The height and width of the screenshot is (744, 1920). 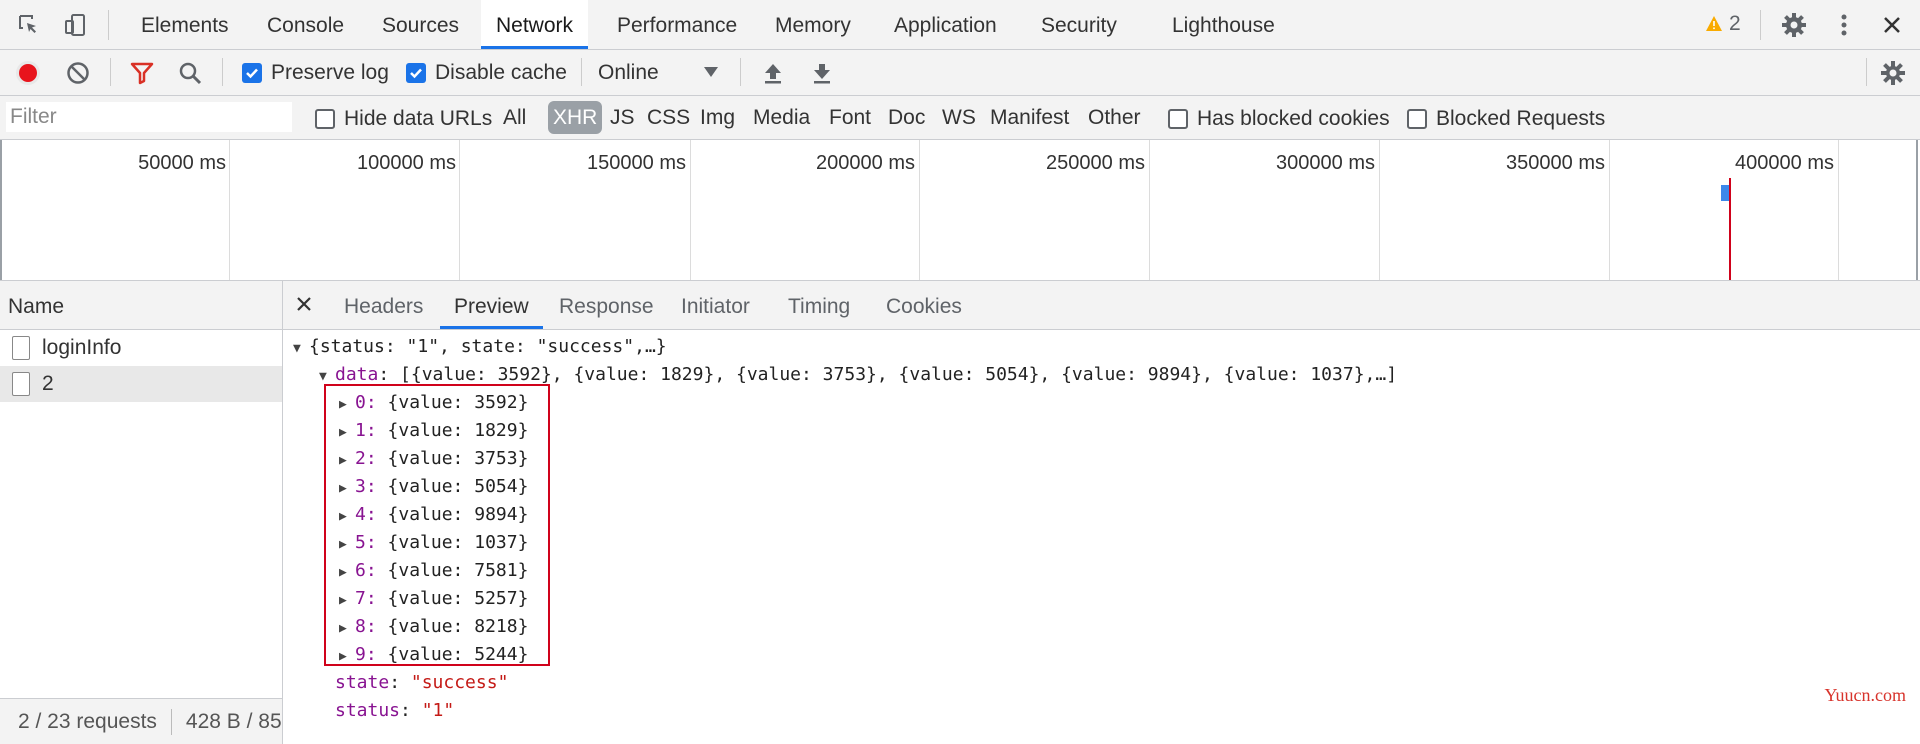 I want to click on warnings-indicator: 2, so click(x=1723, y=24).